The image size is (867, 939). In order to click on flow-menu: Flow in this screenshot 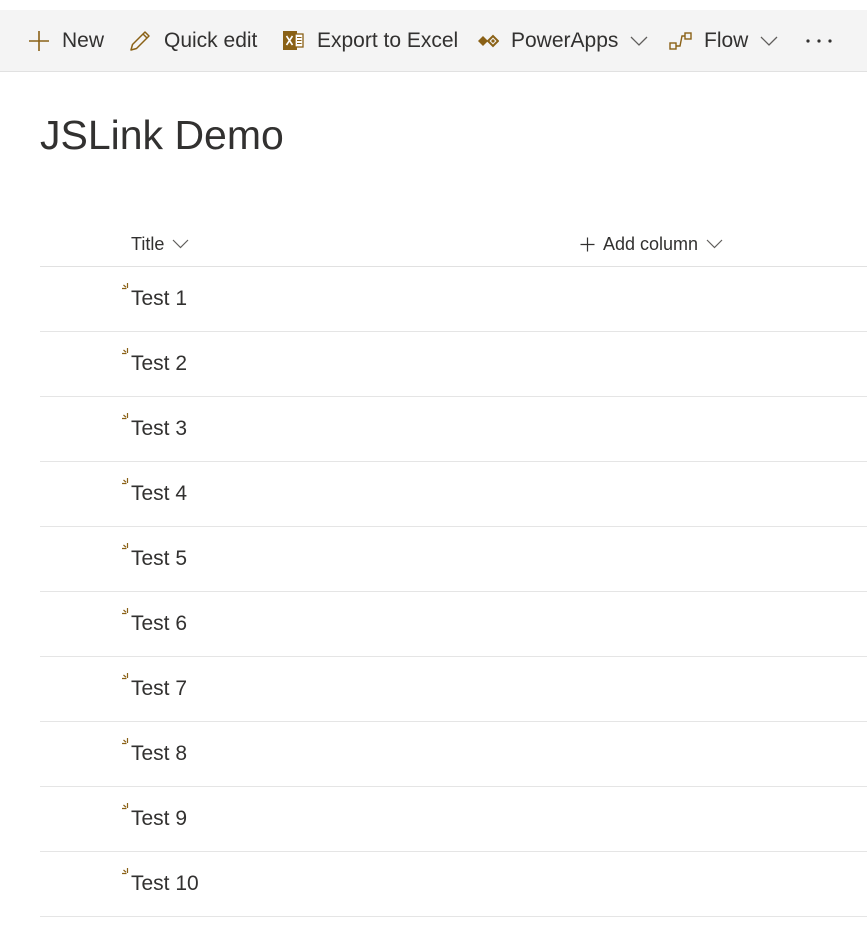, I will do `click(723, 40)`.